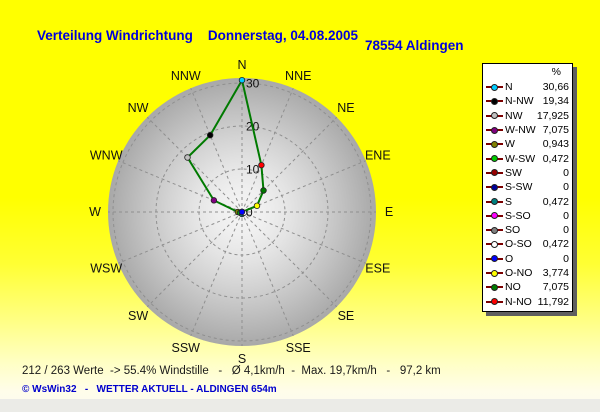  I want to click on data-point-marker-no, so click(263, 190).